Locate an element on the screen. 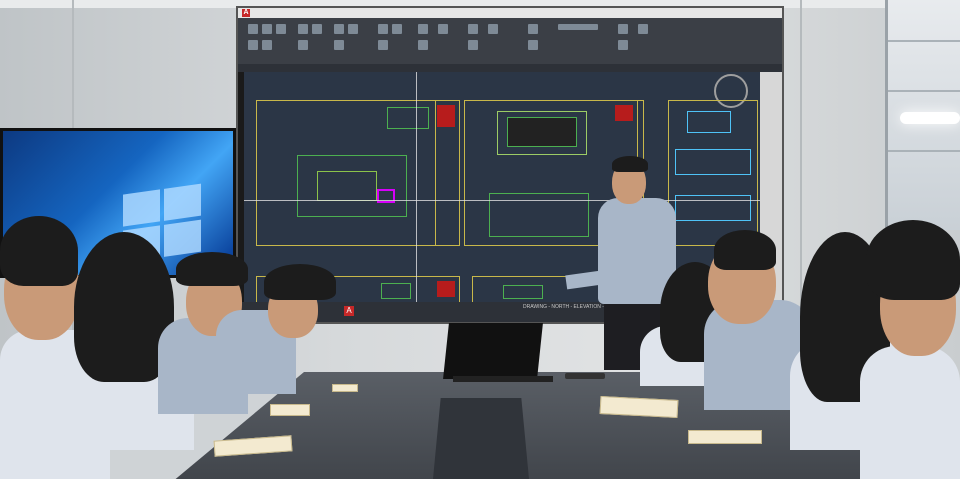 Image resolution: width=960 pixels, height=479 pixels. ceiling-lamp is located at coordinates (930, 118).